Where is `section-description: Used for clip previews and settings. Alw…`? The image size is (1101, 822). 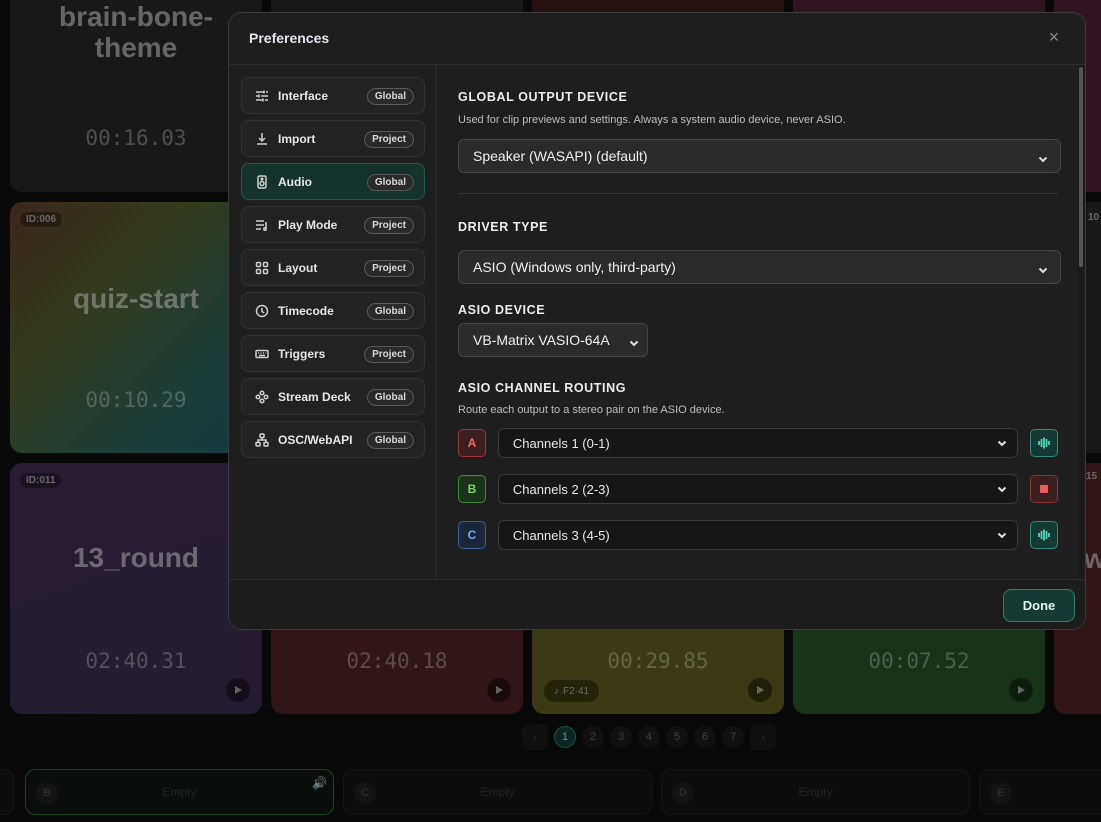
section-description: Used for clip previews and settings. Alw… is located at coordinates (652, 120).